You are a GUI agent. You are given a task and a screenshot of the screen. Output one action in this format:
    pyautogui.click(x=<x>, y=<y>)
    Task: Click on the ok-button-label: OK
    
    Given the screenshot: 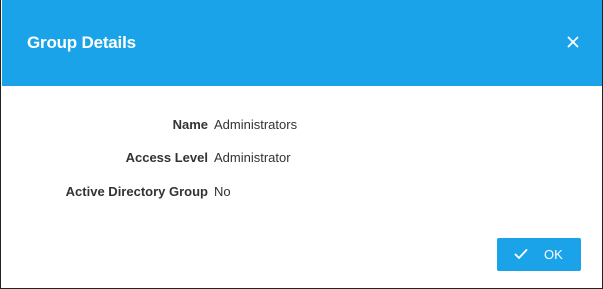 What is the action you would take?
    pyautogui.click(x=553, y=254)
    